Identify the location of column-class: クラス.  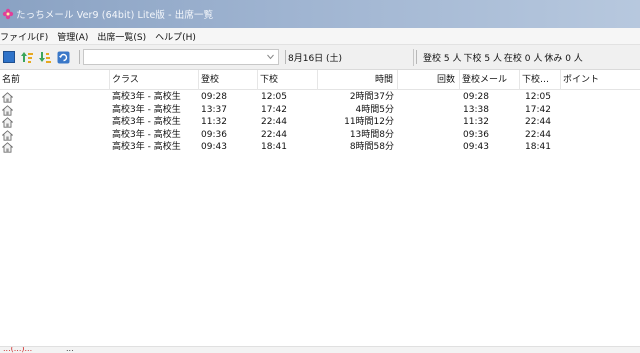
(154, 80).